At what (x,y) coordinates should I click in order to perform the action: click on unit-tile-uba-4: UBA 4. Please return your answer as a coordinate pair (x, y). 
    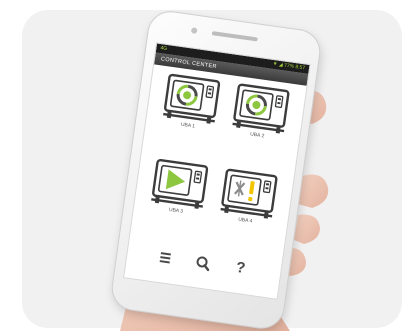
    Looking at the image, I should click on (249, 198).